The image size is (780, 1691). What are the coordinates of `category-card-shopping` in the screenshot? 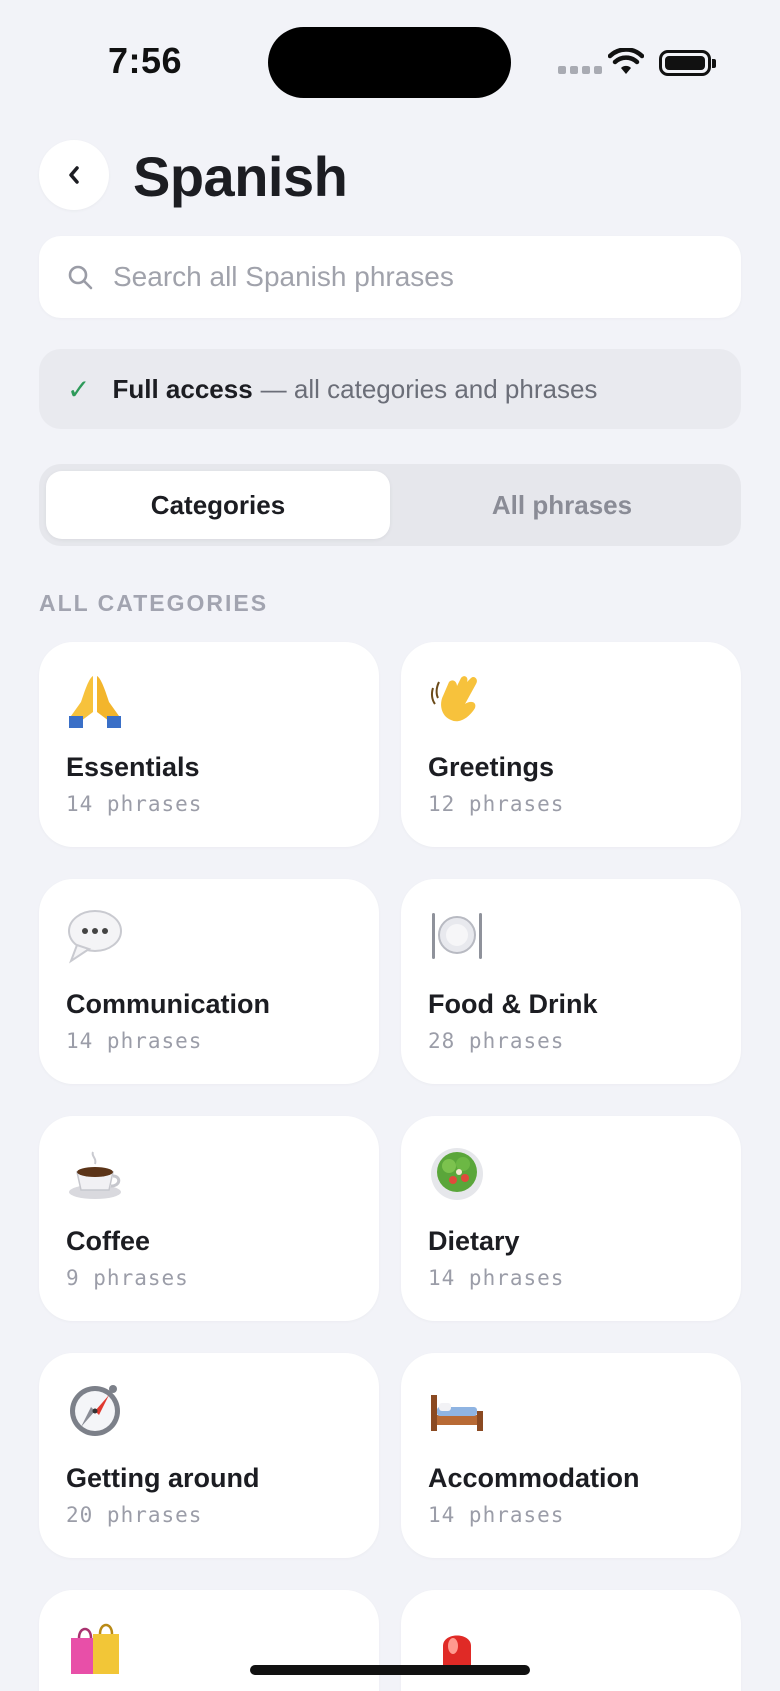 It's located at (209, 1640).